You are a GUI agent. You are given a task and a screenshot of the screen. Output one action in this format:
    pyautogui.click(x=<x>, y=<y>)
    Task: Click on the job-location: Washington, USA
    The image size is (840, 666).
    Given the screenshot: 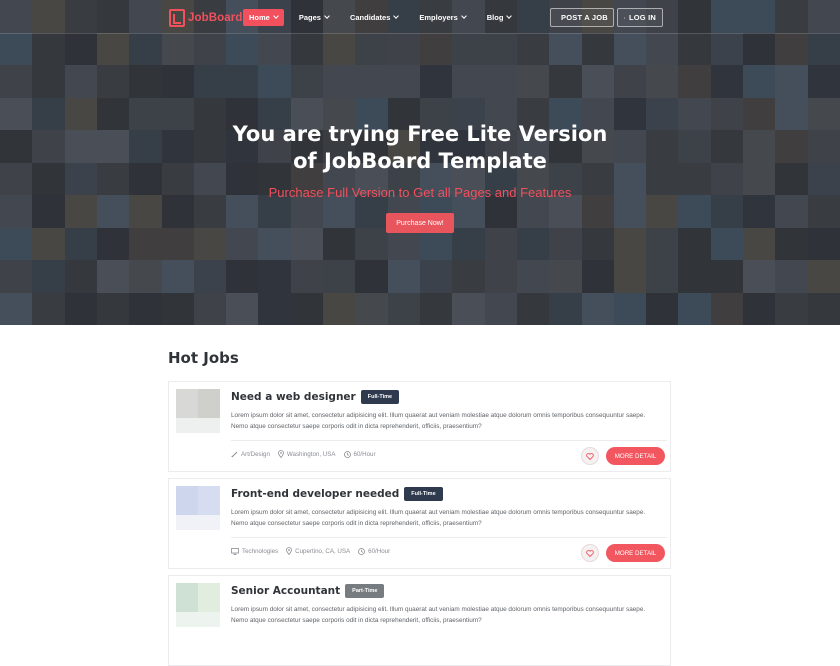 What is the action you would take?
    pyautogui.click(x=306, y=454)
    